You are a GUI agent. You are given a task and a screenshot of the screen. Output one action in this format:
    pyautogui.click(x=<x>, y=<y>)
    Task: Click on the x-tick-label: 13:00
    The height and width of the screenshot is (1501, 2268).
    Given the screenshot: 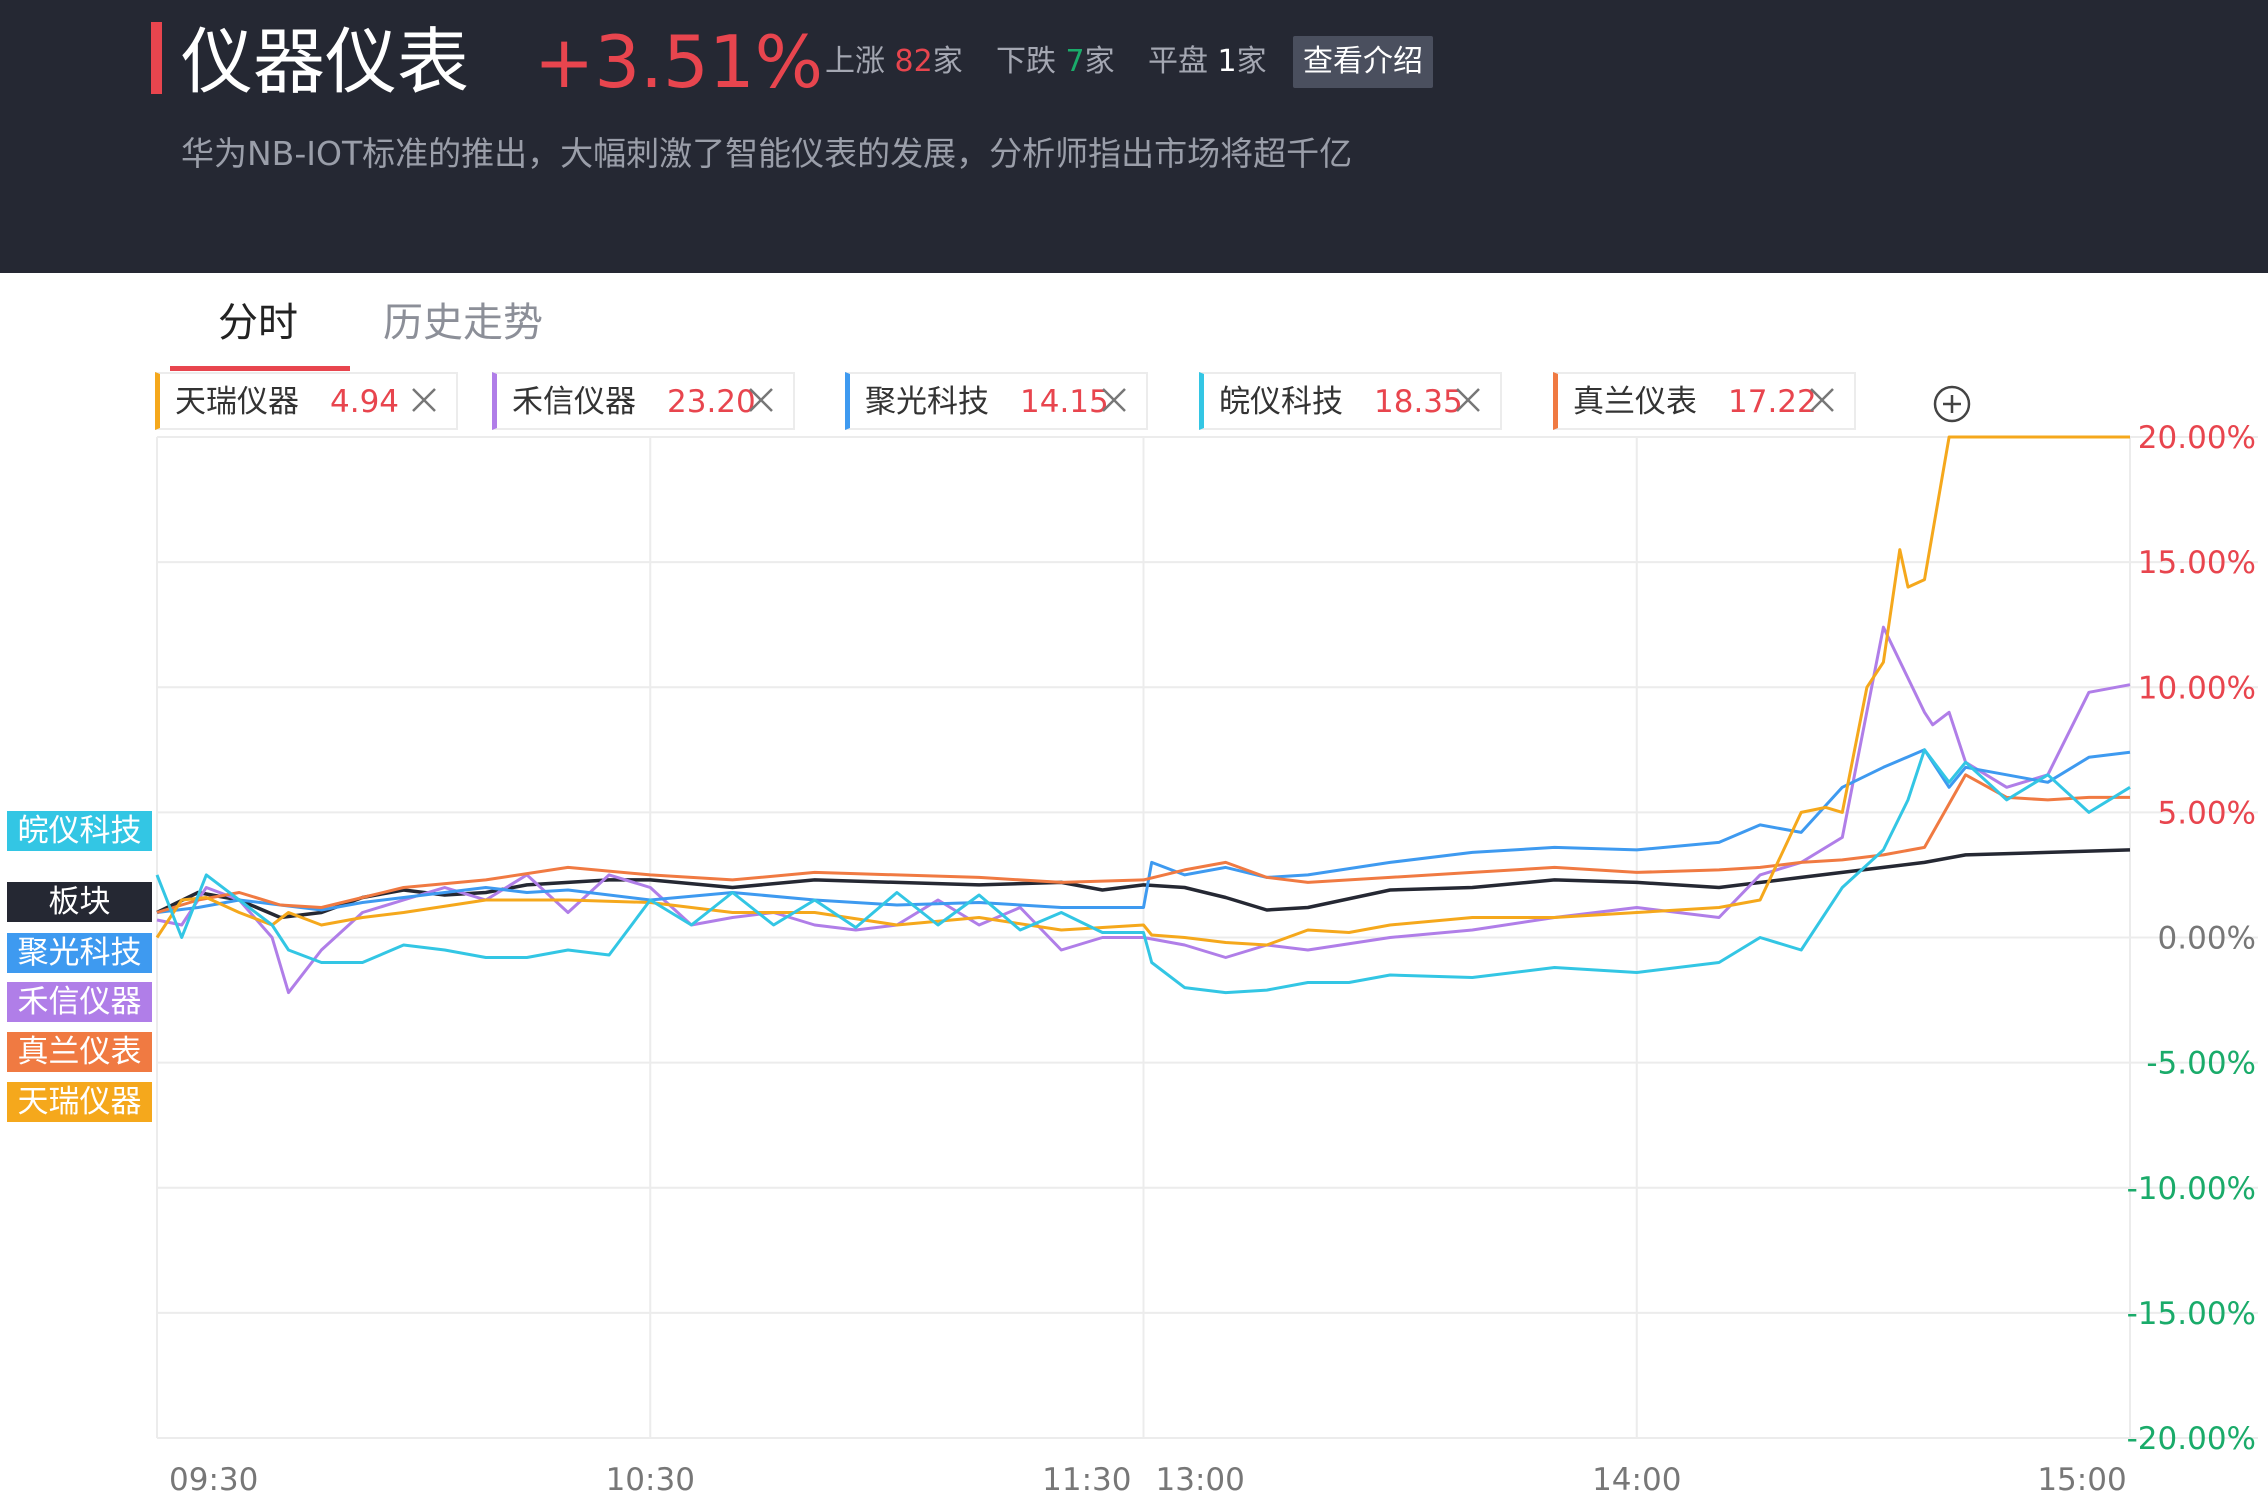 What is the action you would take?
    pyautogui.click(x=1200, y=1480)
    